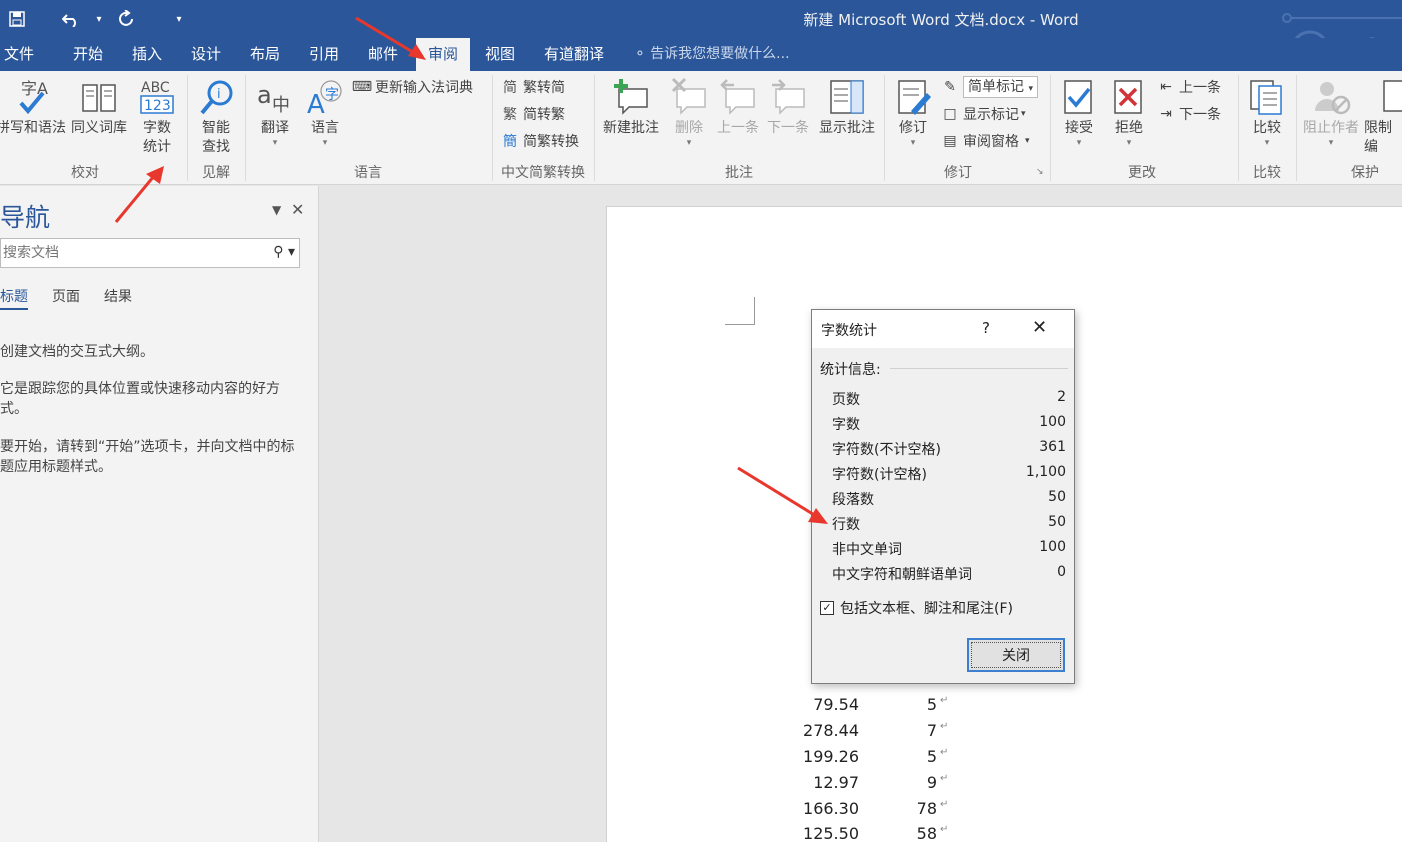  Describe the element at coordinates (276, 210) in the screenshot. I see `nav-options-icon: ▼` at that location.